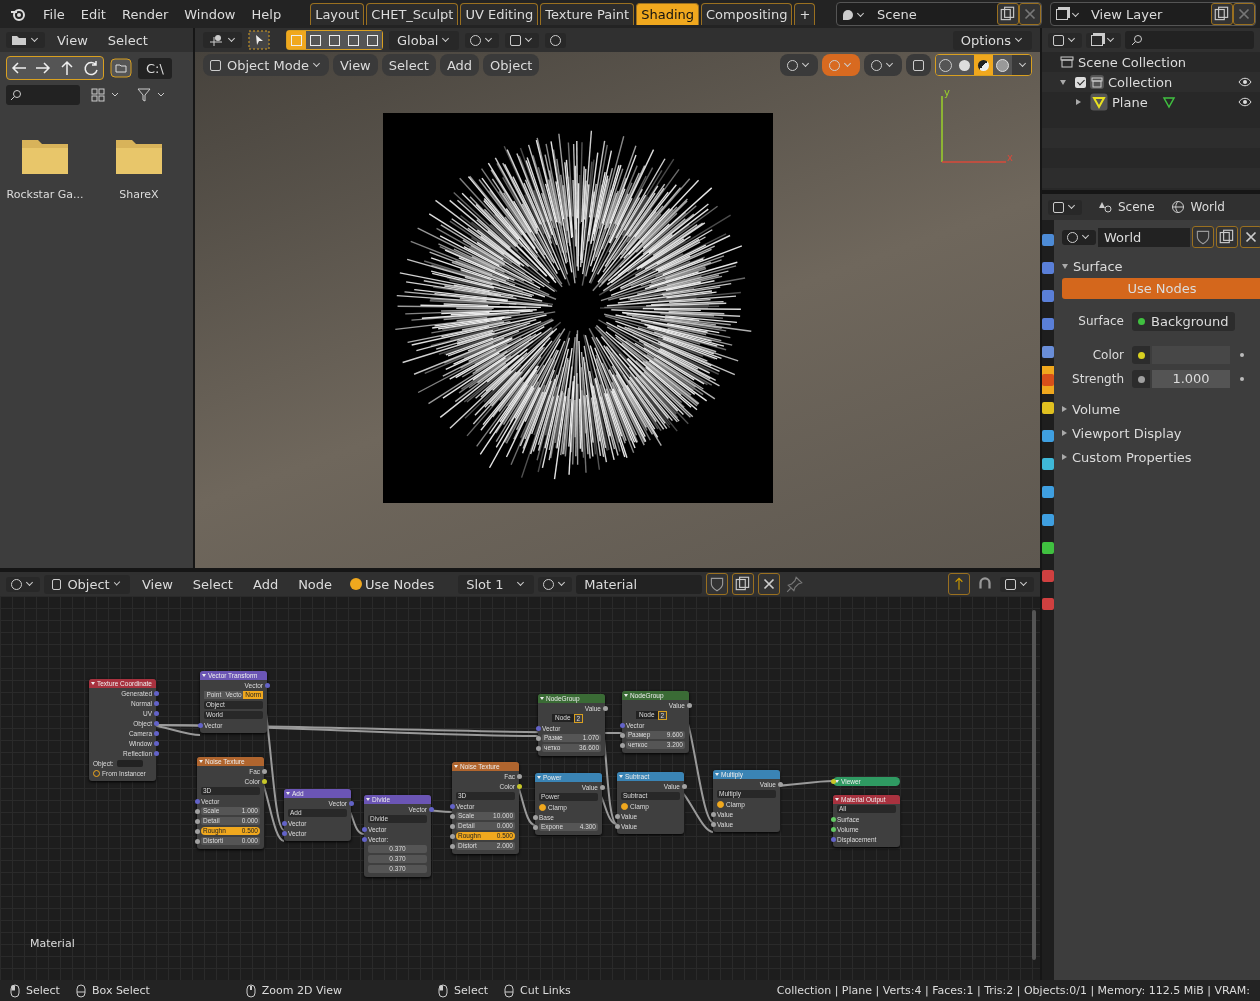 The width and height of the screenshot is (1260, 1001). What do you see at coordinates (1079, 237) in the screenshot?
I see `world-browse-button` at bounding box center [1079, 237].